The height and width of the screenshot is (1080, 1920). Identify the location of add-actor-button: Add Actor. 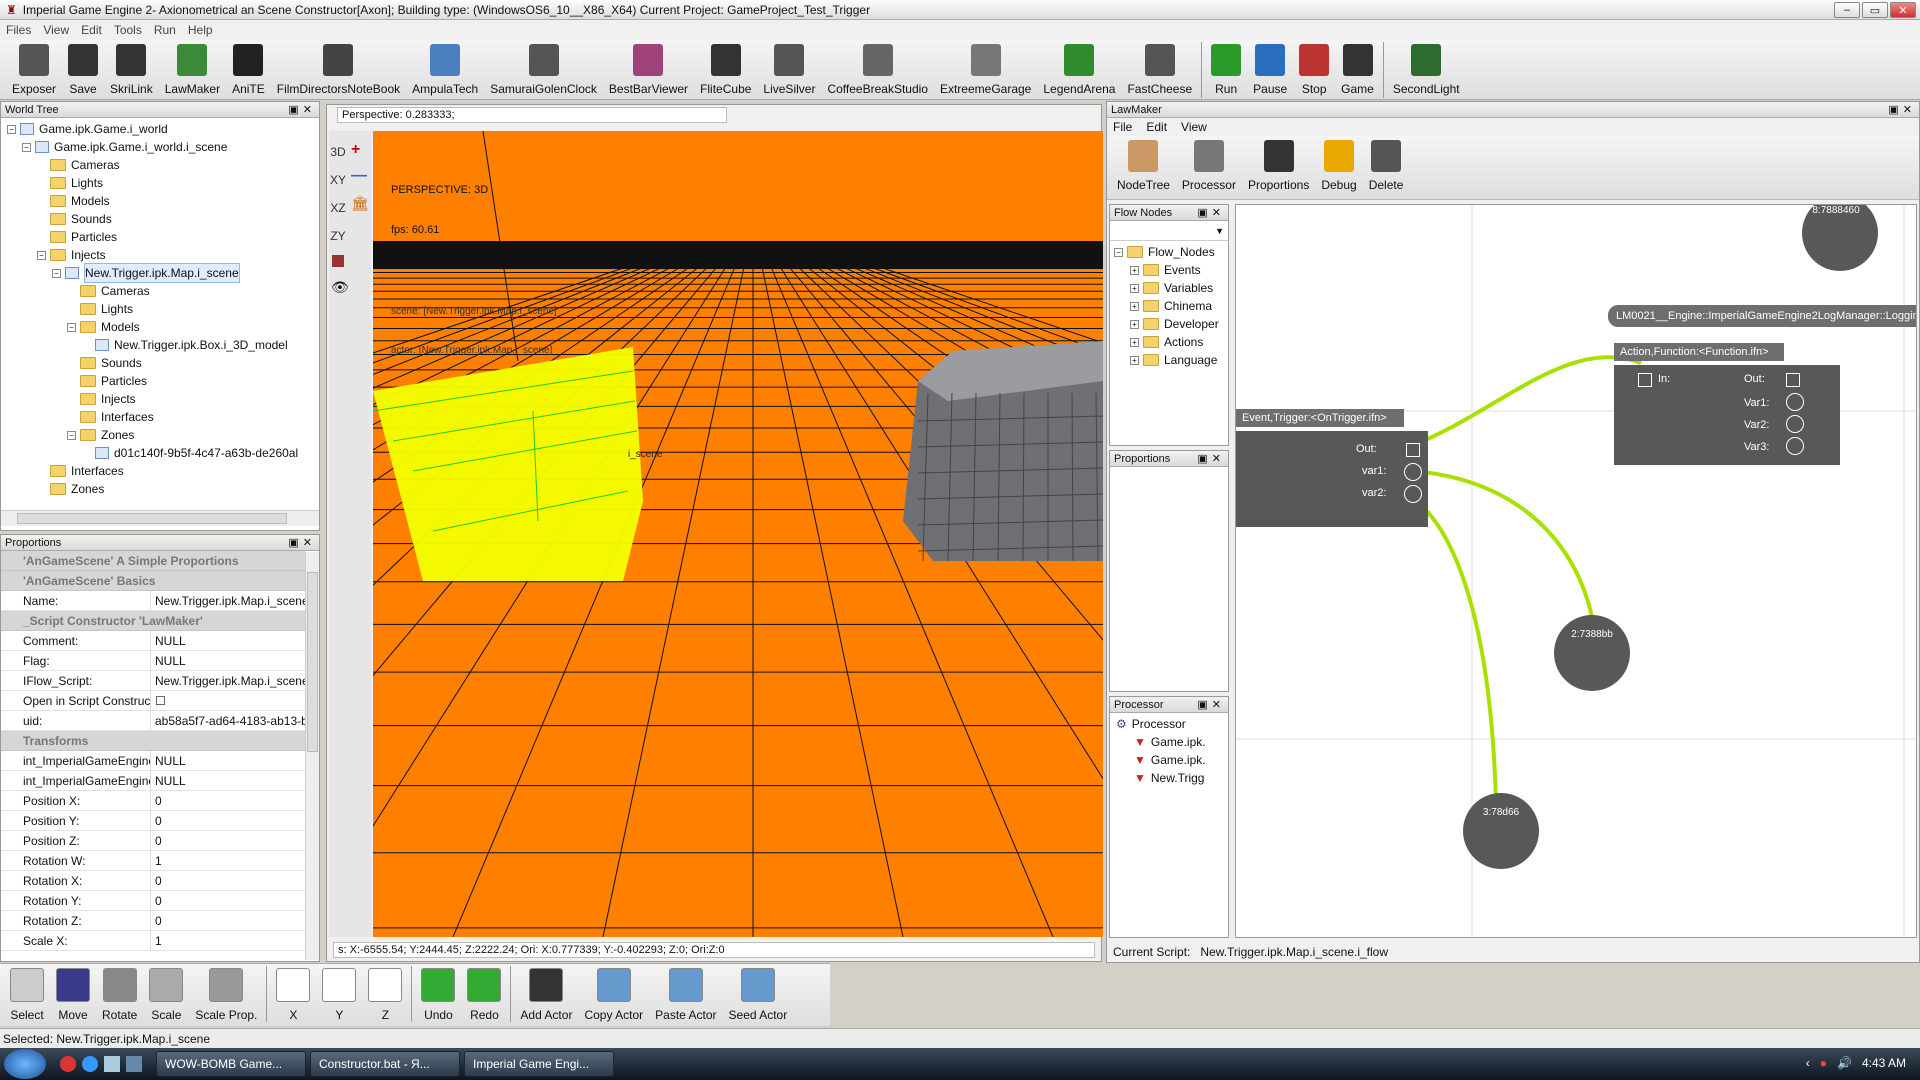
(546, 993).